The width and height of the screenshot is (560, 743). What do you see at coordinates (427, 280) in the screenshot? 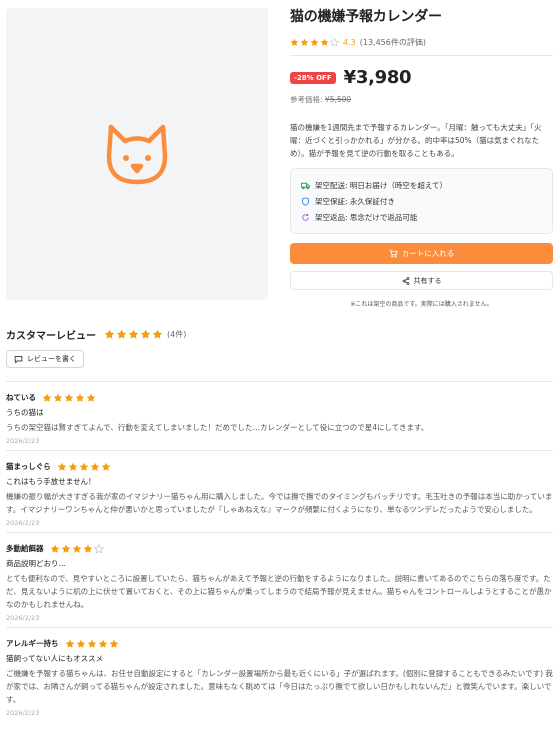
I see `share-label: 共有する` at bounding box center [427, 280].